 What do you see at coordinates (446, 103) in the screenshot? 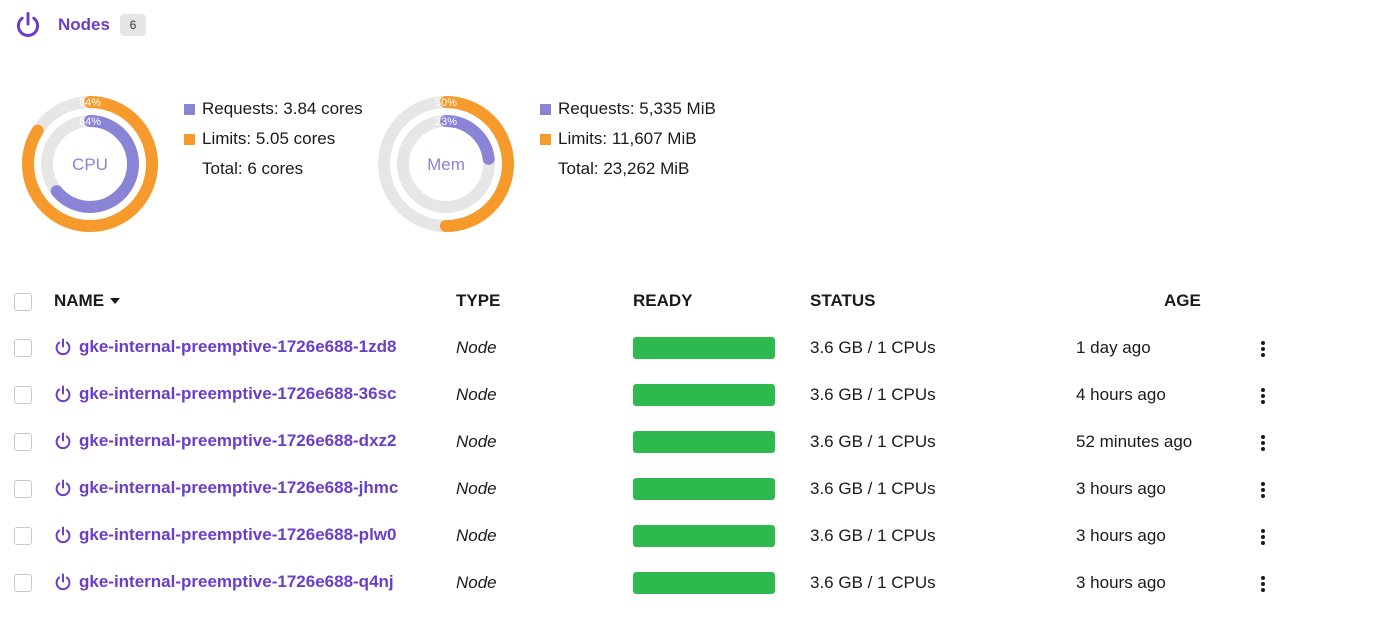
I see `mem-limits-pct-label: 50%` at bounding box center [446, 103].